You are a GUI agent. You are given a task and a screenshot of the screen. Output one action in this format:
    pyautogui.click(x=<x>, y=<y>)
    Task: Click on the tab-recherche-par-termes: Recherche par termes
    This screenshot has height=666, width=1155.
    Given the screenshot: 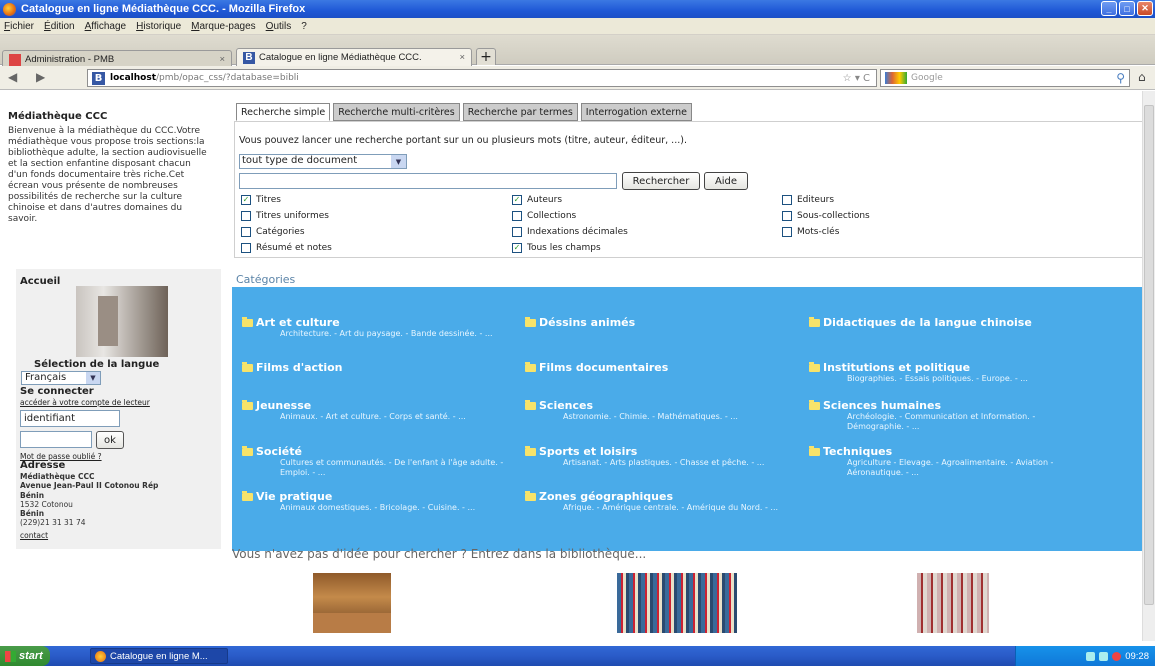 What is the action you would take?
    pyautogui.click(x=520, y=112)
    